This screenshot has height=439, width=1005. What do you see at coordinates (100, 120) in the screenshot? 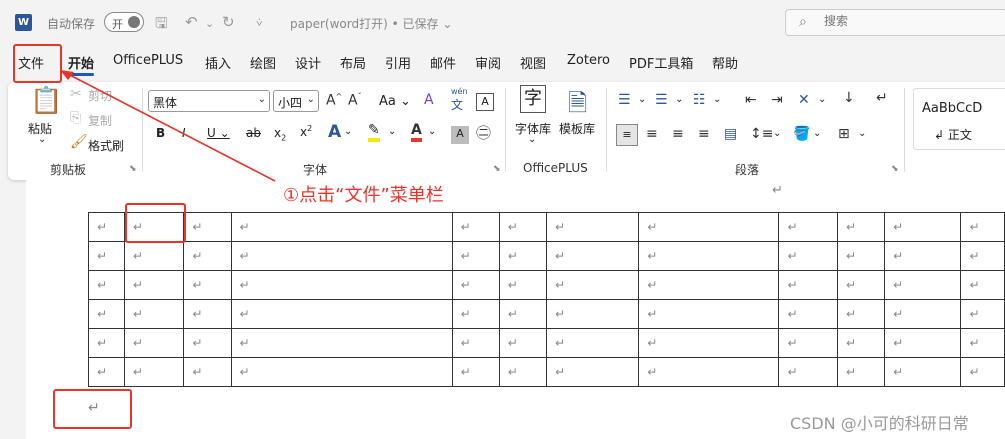
I see `copy-button: 复制` at bounding box center [100, 120].